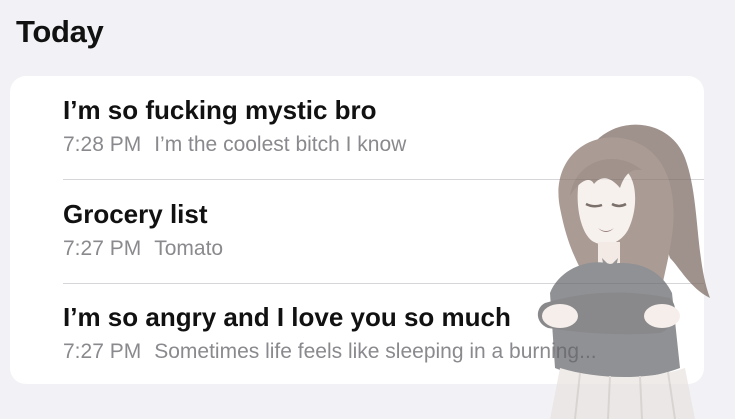 The height and width of the screenshot is (419, 735). What do you see at coordinates (135, 214) in the screenshot?
I see `note-title: Grocery list` at bounding box center [135, 214].